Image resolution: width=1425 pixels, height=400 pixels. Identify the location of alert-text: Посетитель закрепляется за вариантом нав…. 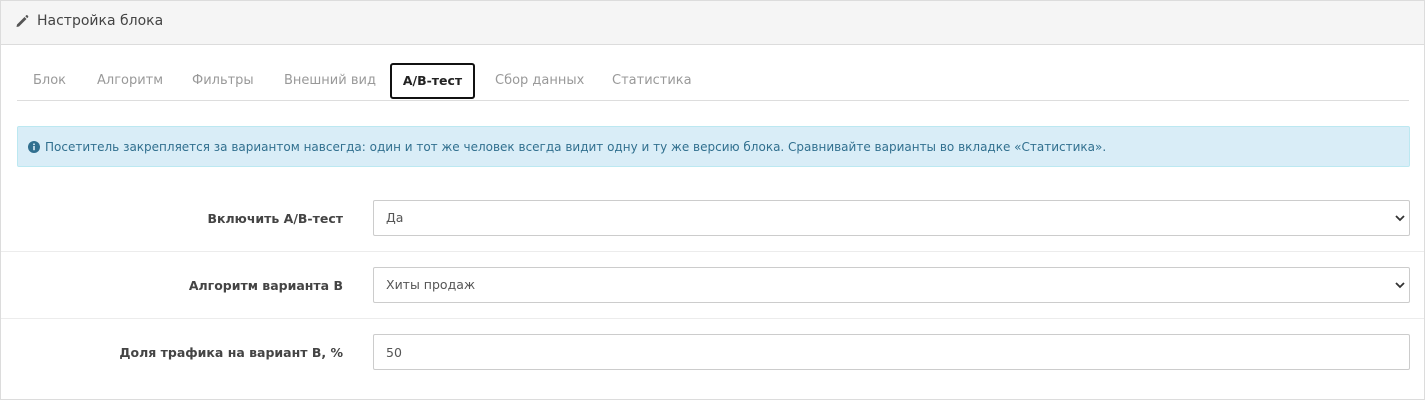
(576, 146).